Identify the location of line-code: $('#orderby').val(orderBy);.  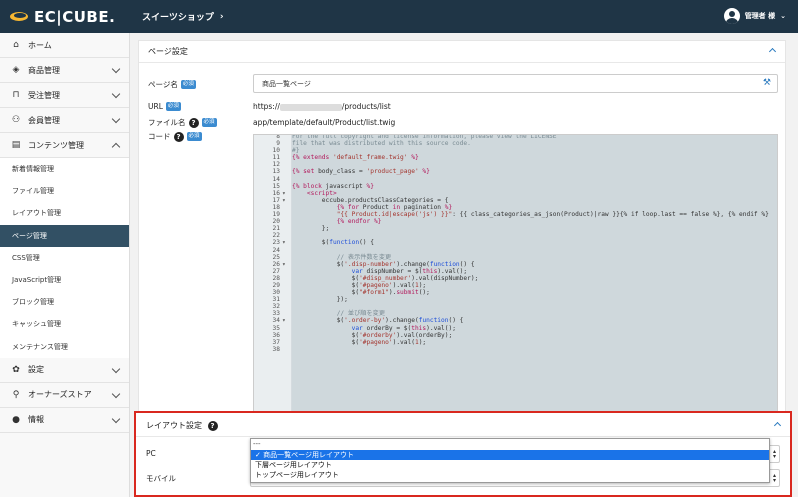
(372, 335).